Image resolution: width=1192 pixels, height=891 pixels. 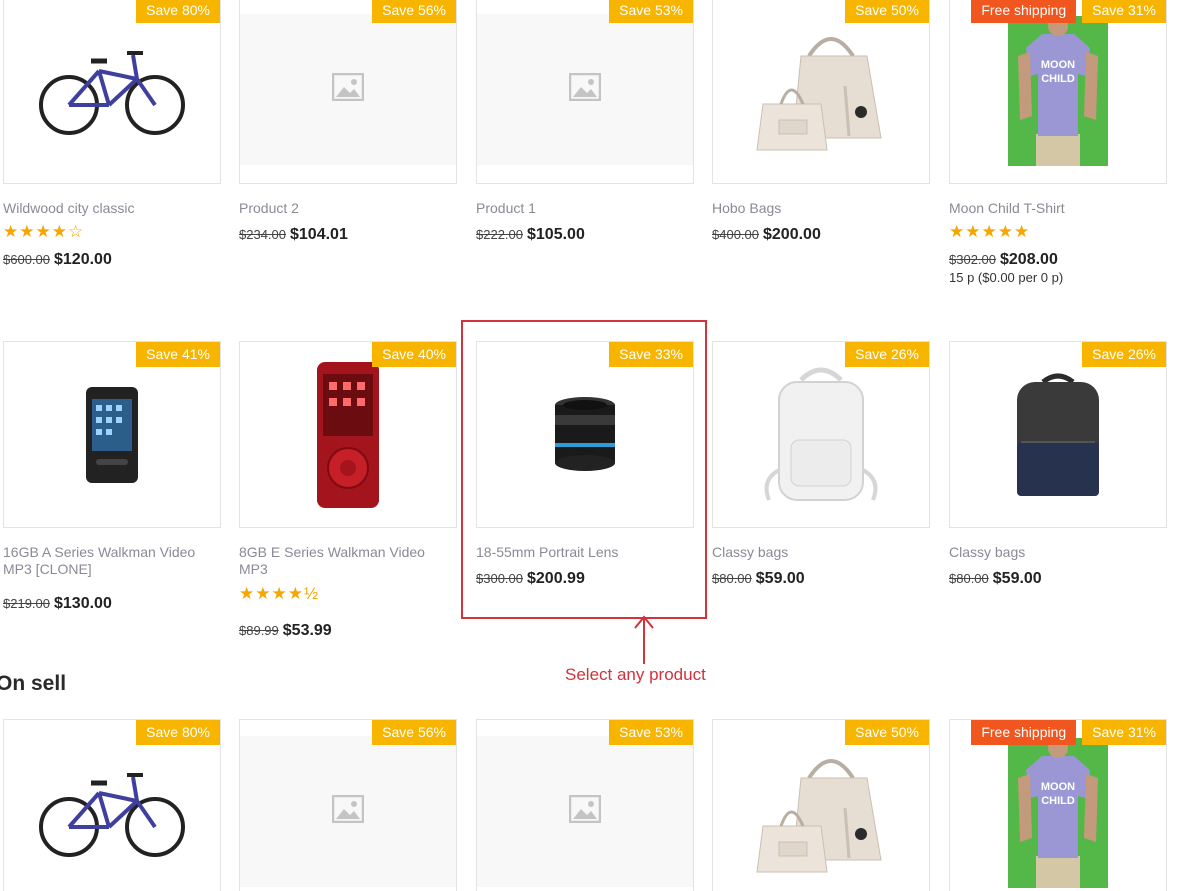 I want to click on discount-badge: Save 40%, so click(x=414, y=354).